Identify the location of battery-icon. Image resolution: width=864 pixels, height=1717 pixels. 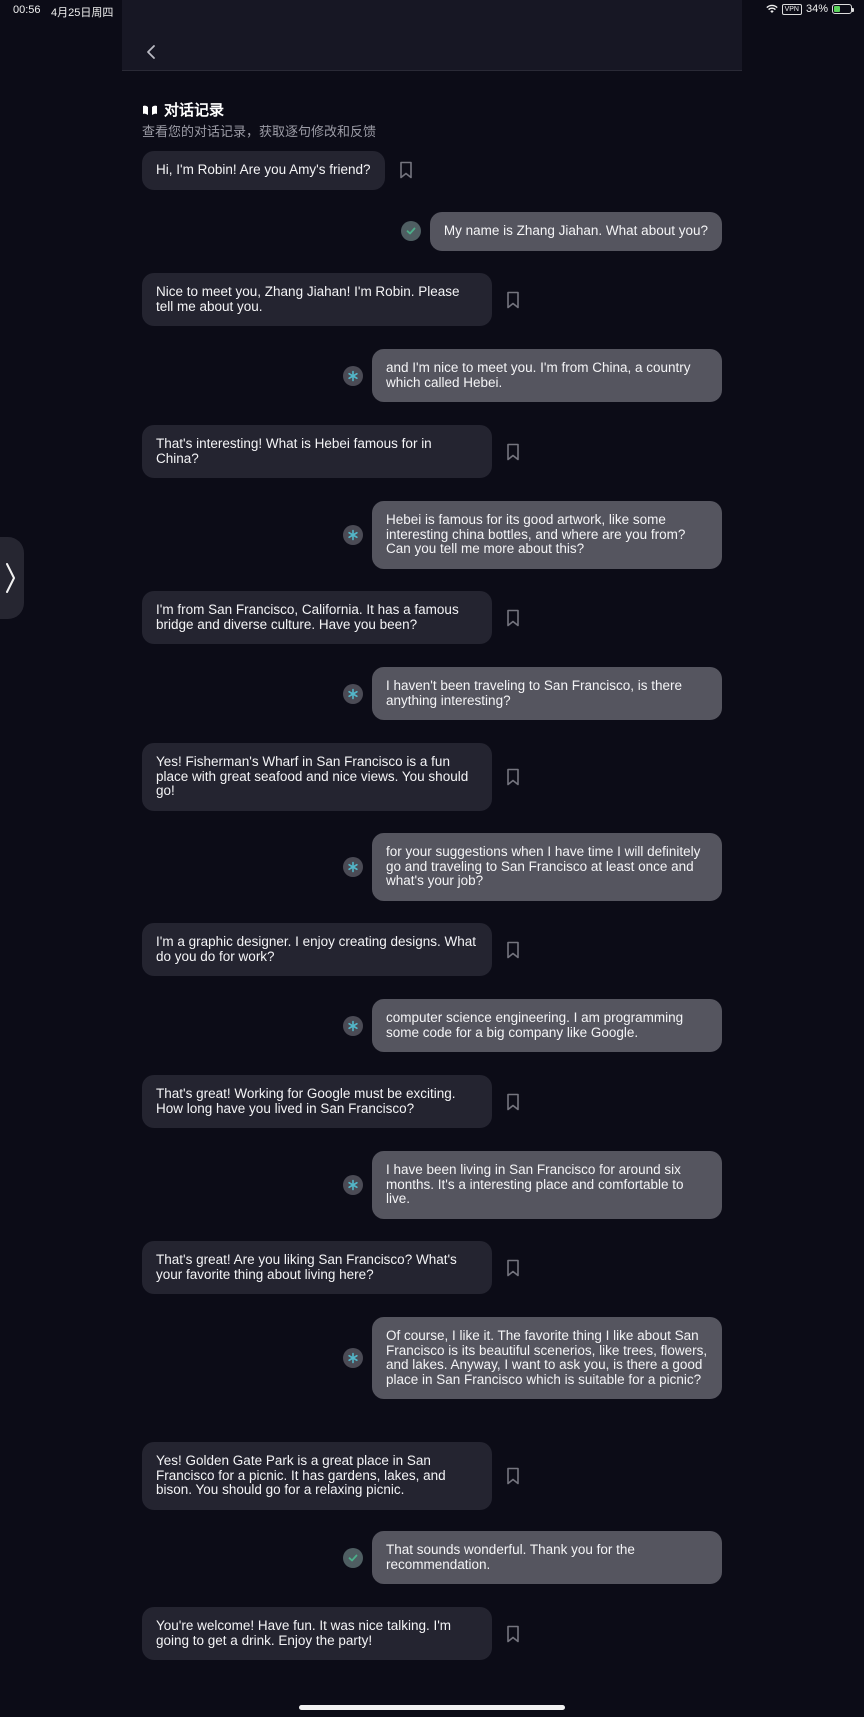
(843, 9).